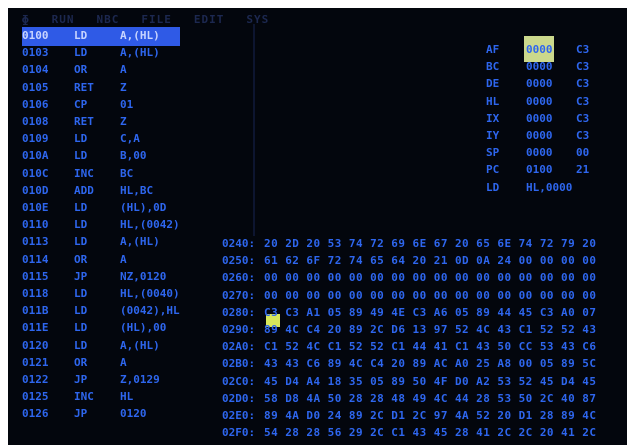  What do you see at coordinates (77, 104) in the screenshot?
I see `disasm-line: 0106 CP 01` at bounding box center [77, 104].